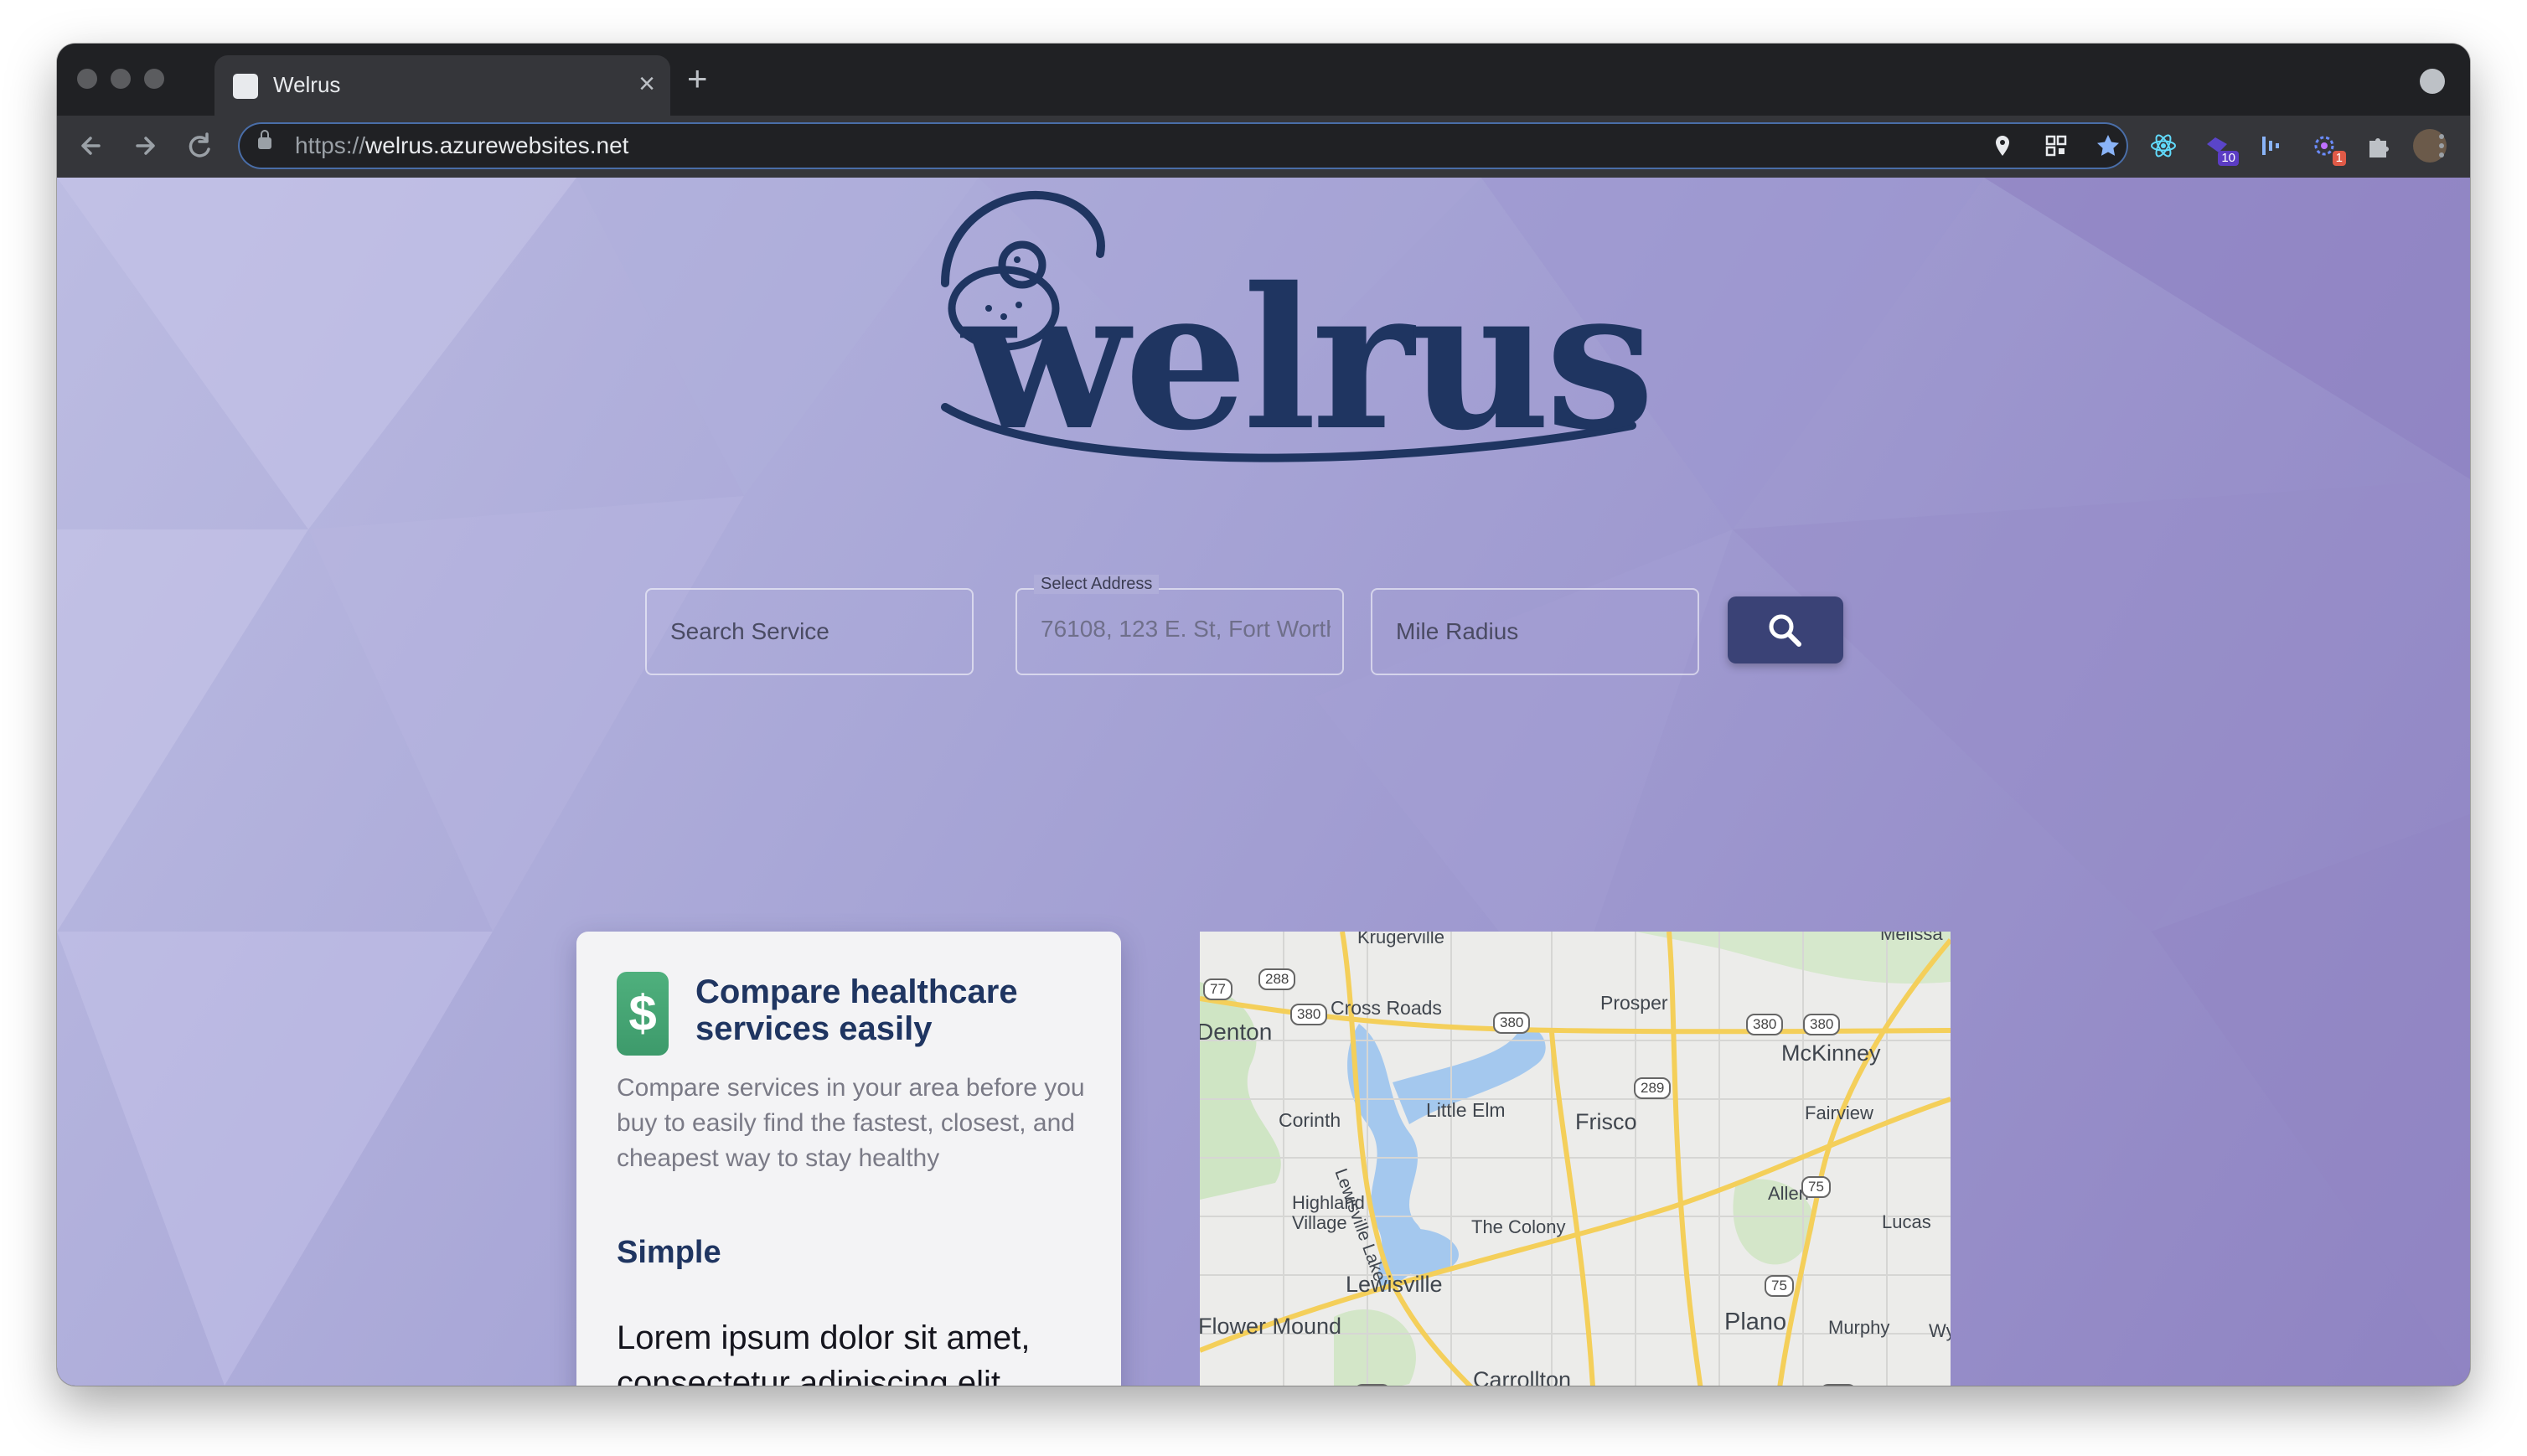 Image resolution: width=2527 pixels, height=1456 pixels. What do you see at coordinates (1394, 1284) in the screenshot?
I see `map-label-lewisville: Lewisville` at bounding box center [1394, 1284].